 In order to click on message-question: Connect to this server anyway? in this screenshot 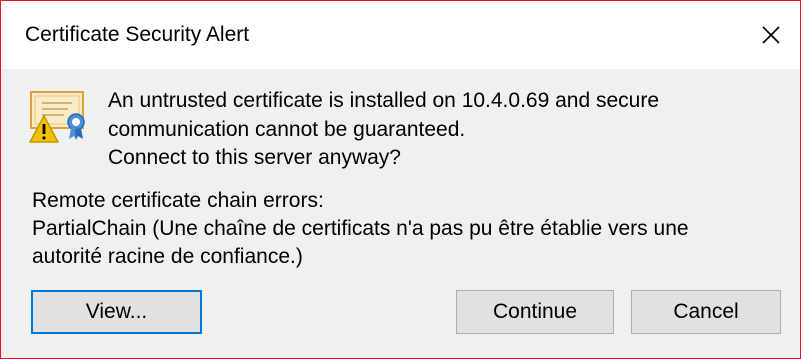, I will do `click(254, 157)`.